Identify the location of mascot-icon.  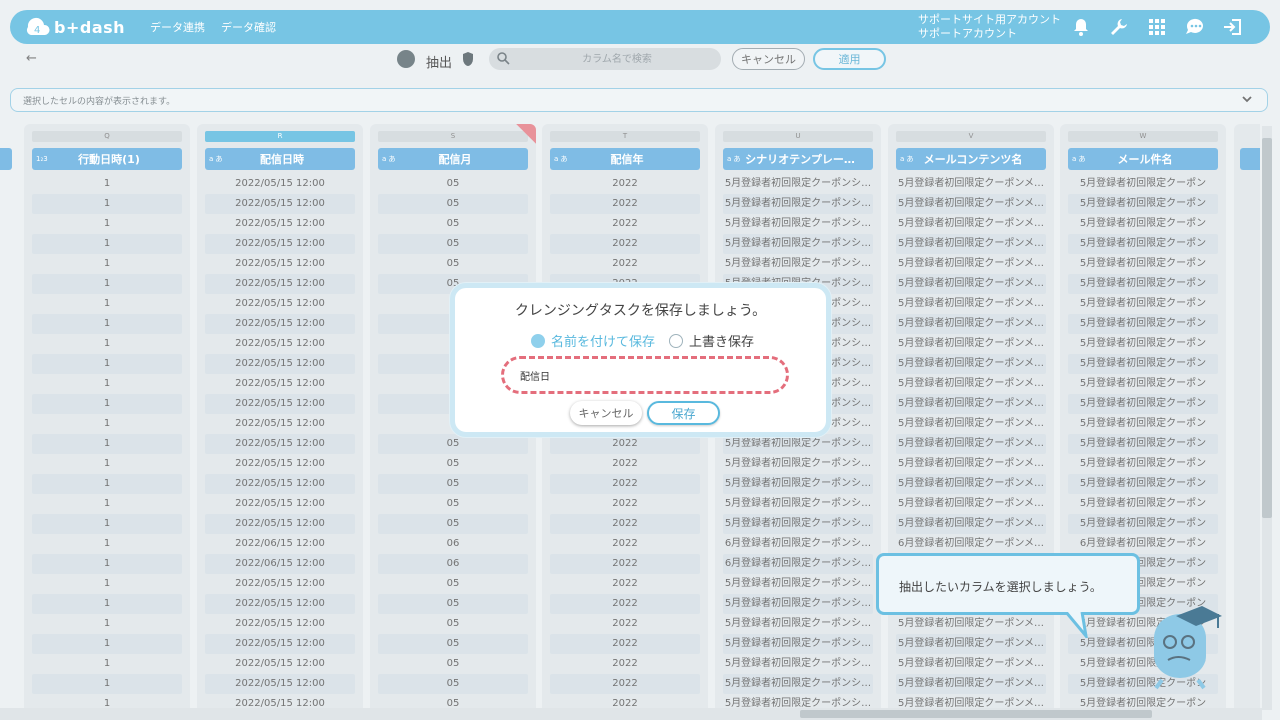
(1188, 648).